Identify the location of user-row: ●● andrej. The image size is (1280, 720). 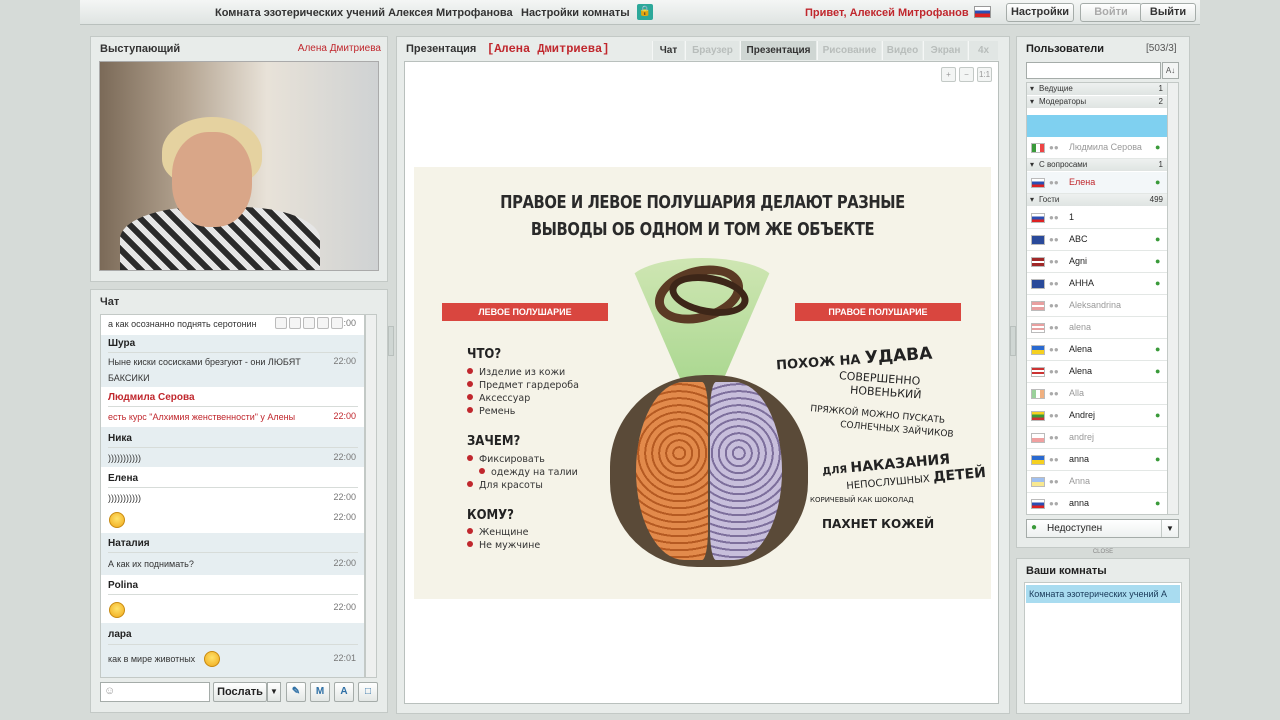
(1097, 438).